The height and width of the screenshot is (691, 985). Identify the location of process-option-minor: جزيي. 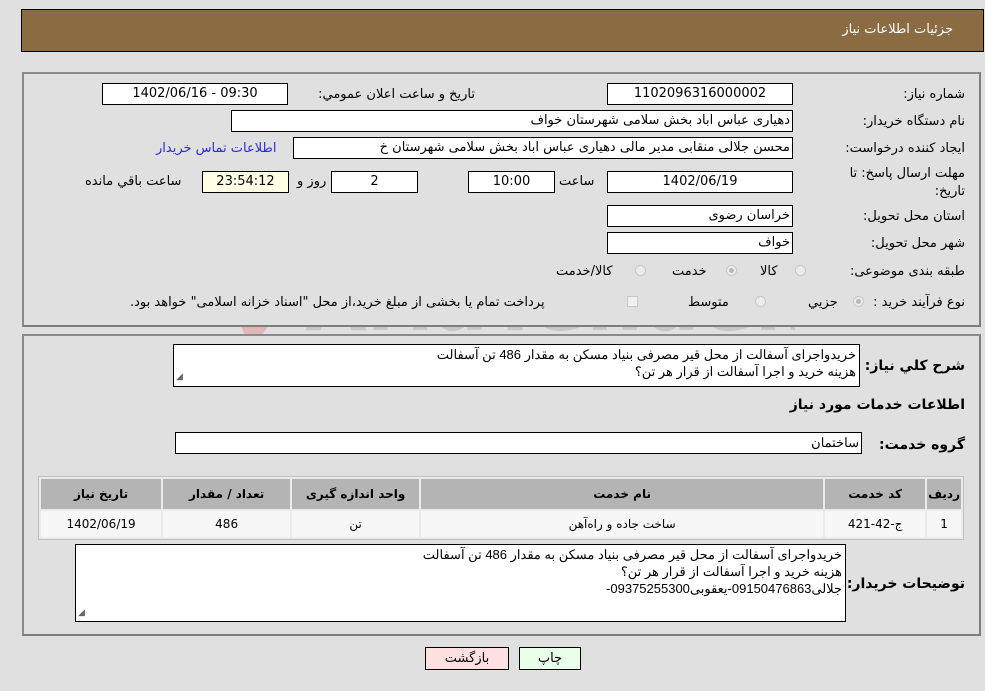
(823, 302).